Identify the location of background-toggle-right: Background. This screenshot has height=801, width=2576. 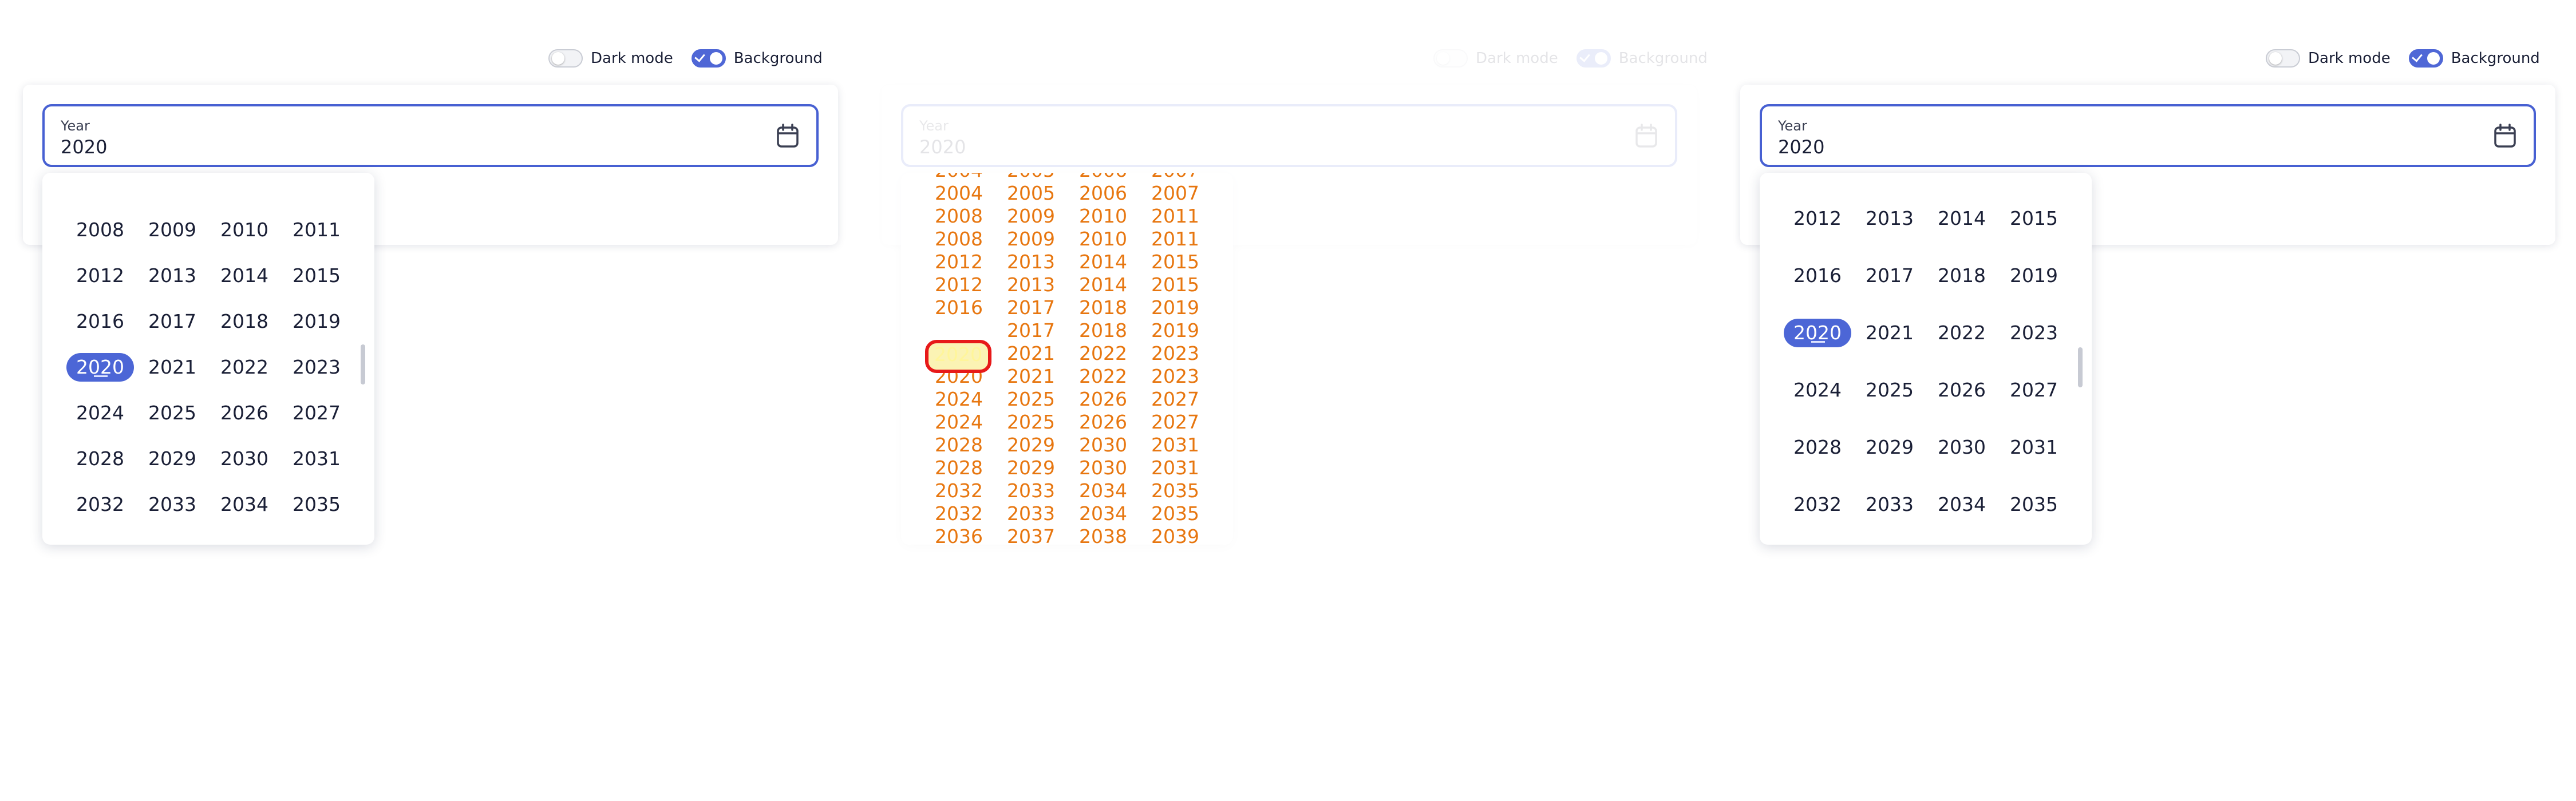
(2474, 58).